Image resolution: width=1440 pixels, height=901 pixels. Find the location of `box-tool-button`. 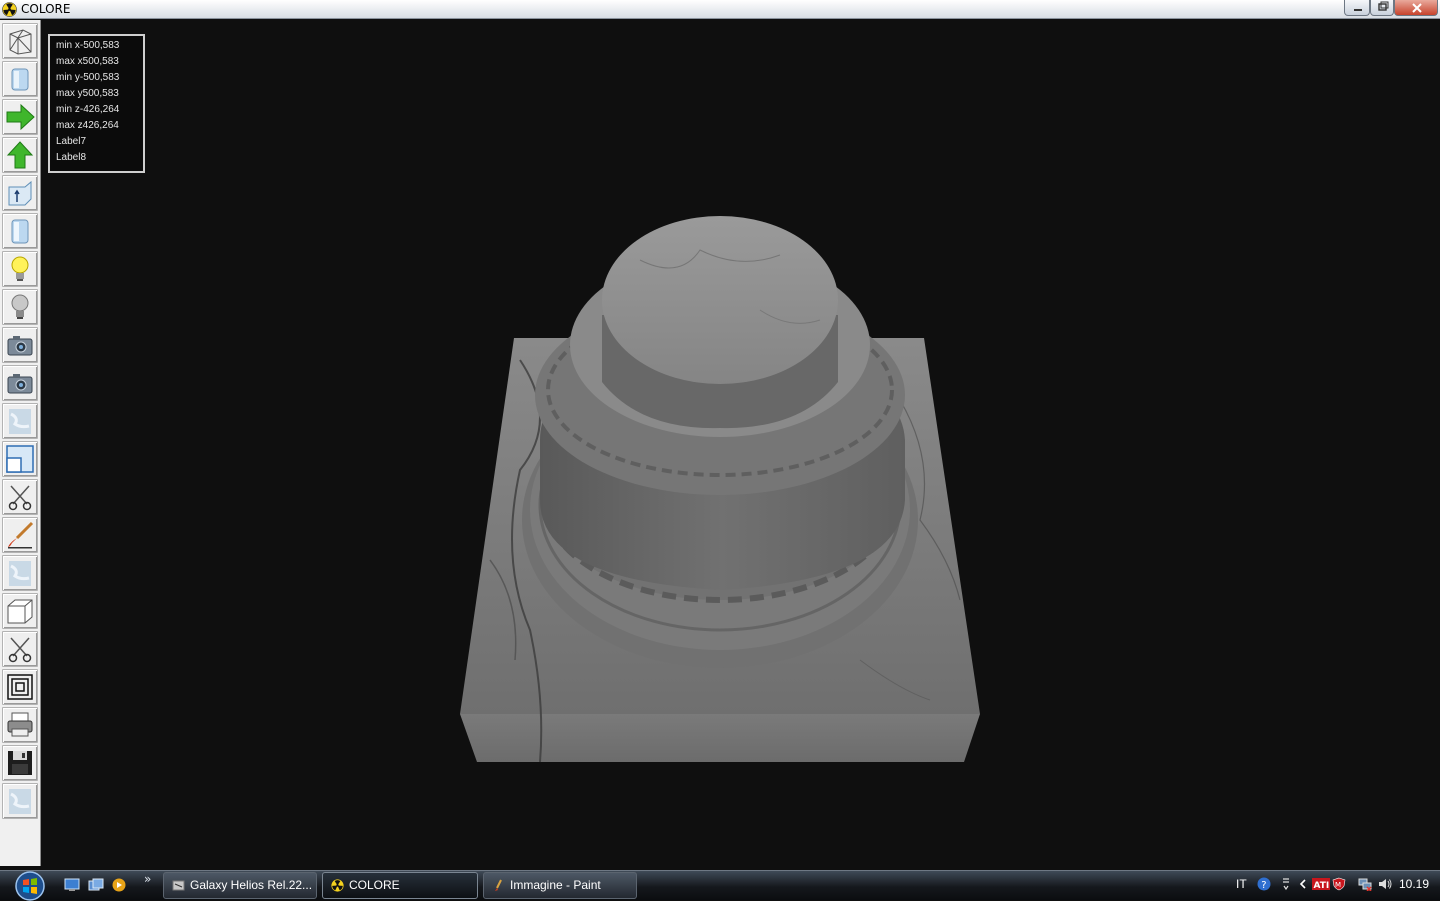

box-tool-button is located at coordinates (20, 611).